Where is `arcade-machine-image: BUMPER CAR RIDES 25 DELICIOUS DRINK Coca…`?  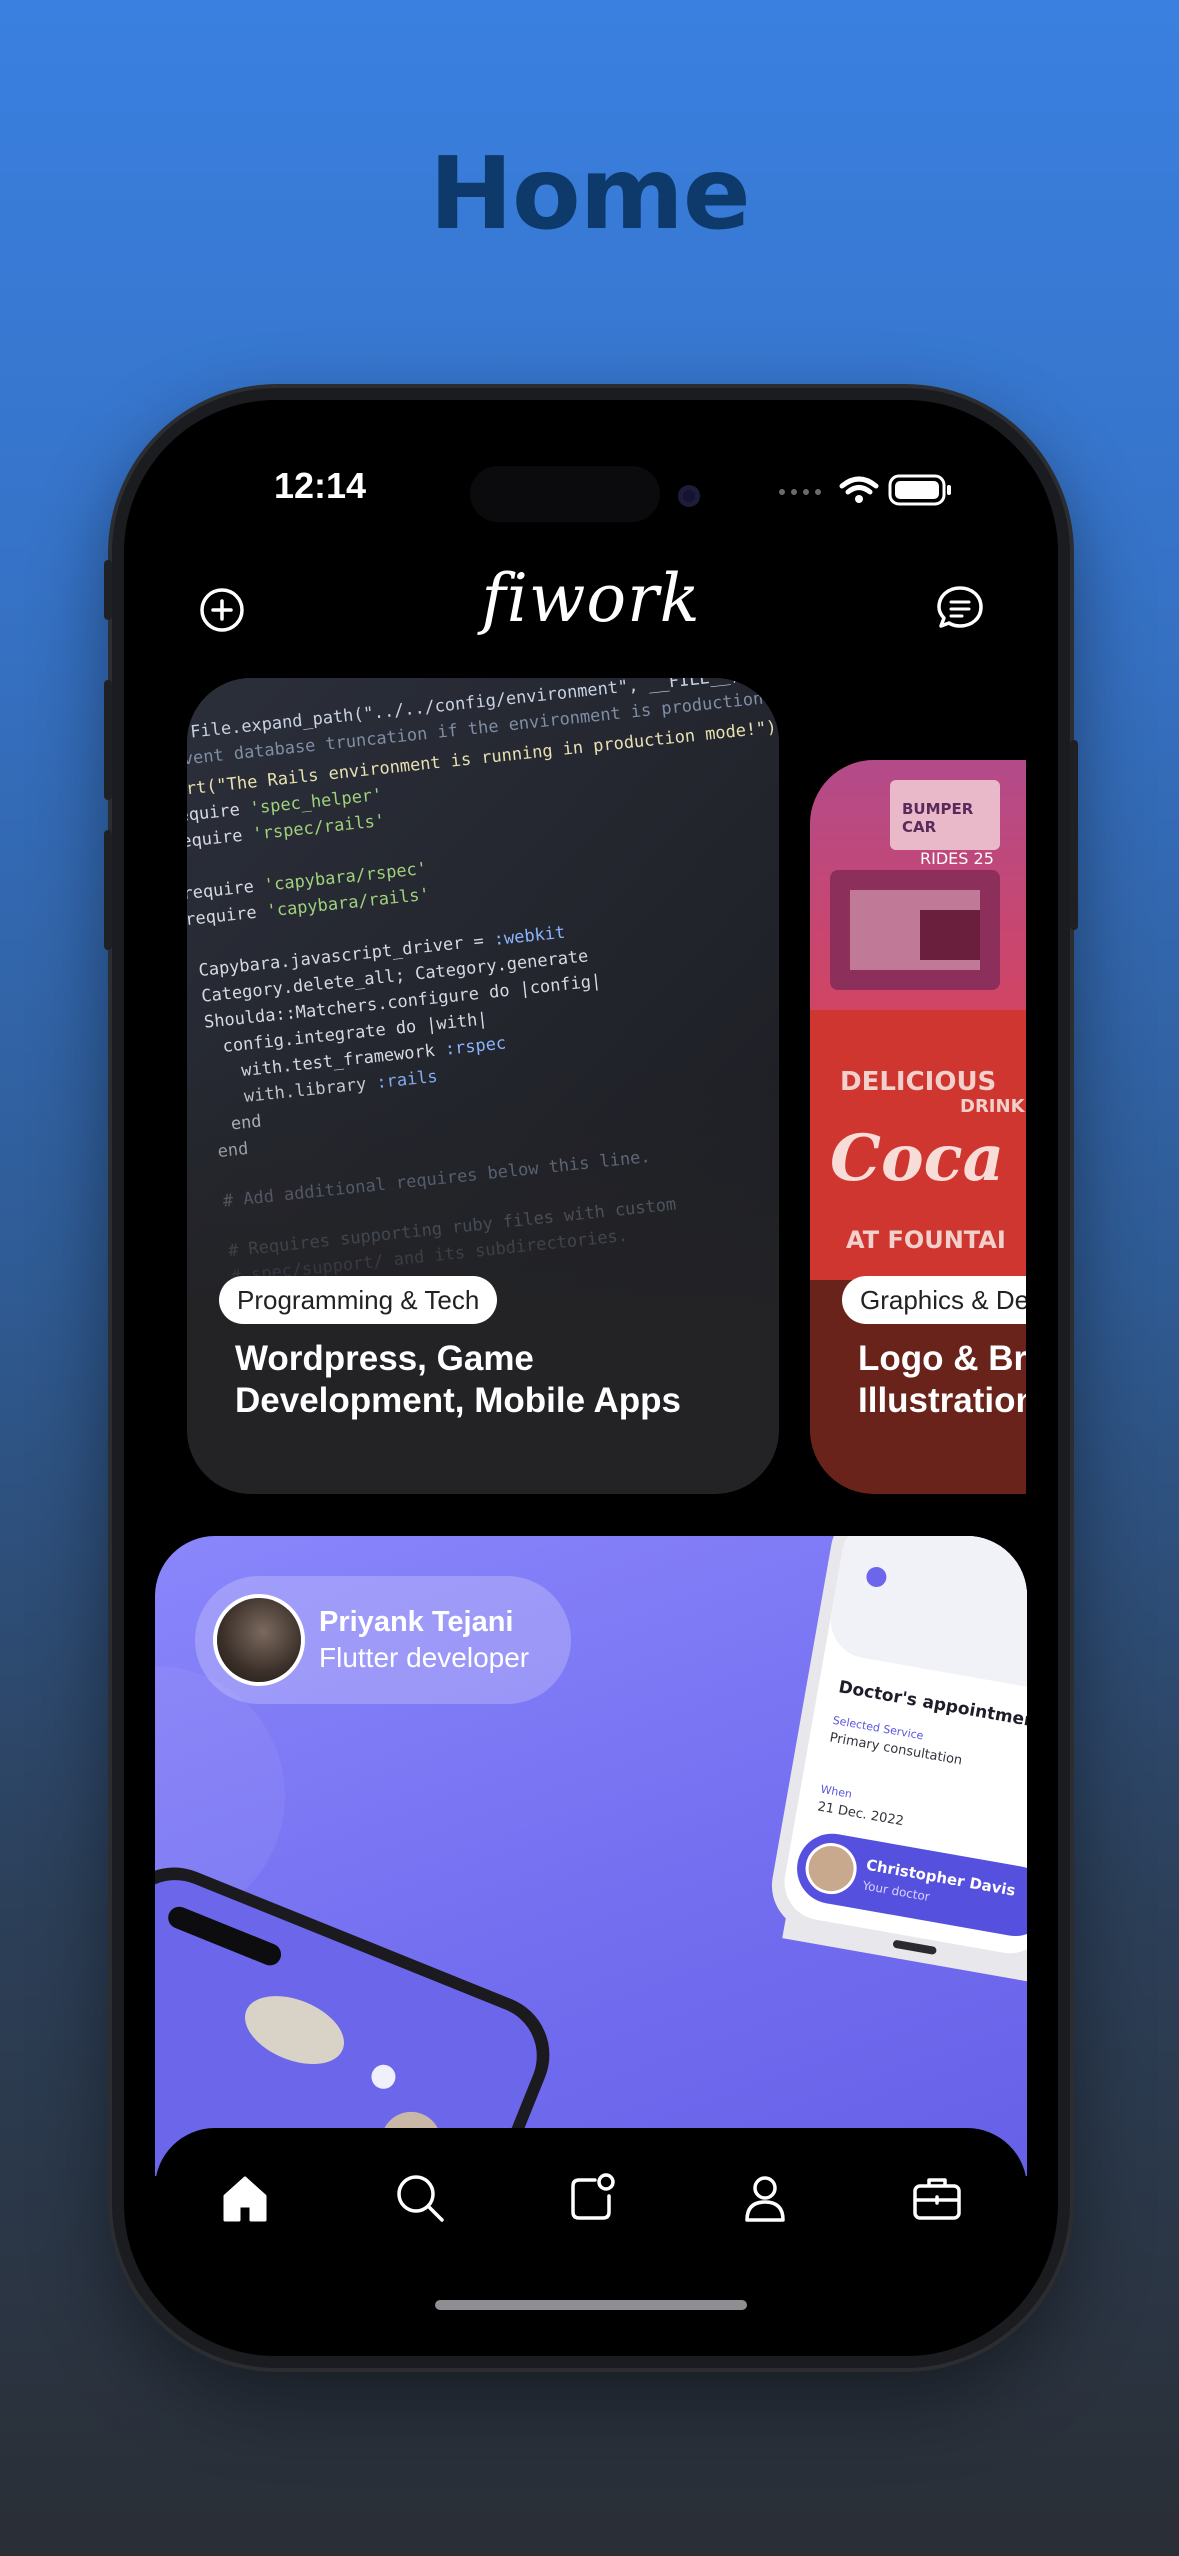
arcade-machine-image: BUMPER CAR RIDES 25 DELICIOUS DRINK Coca… is located at coordinates (918, 1020).